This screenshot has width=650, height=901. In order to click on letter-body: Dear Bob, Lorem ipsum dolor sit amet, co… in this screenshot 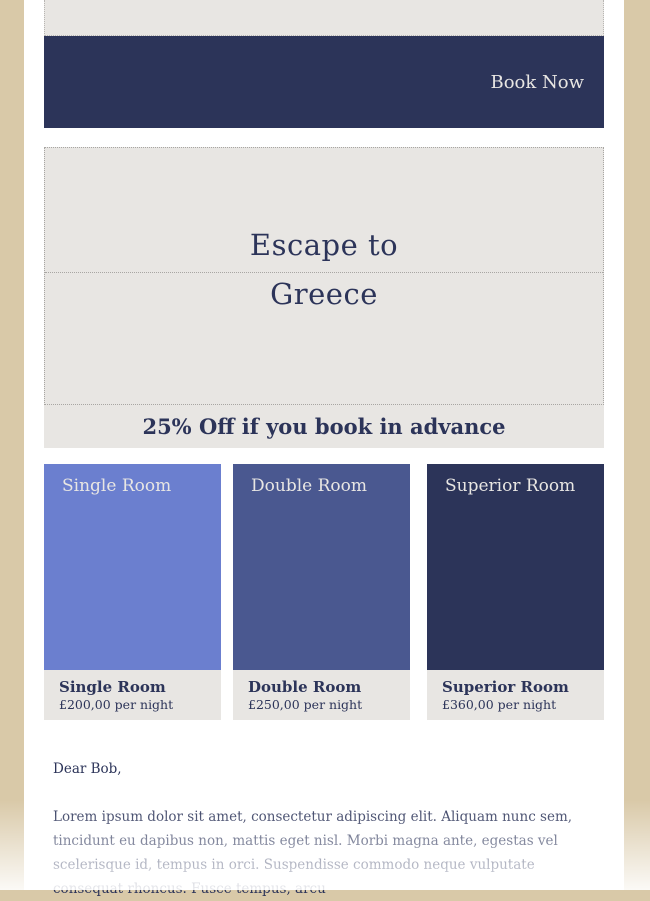, I will do `click(325, 829)`.